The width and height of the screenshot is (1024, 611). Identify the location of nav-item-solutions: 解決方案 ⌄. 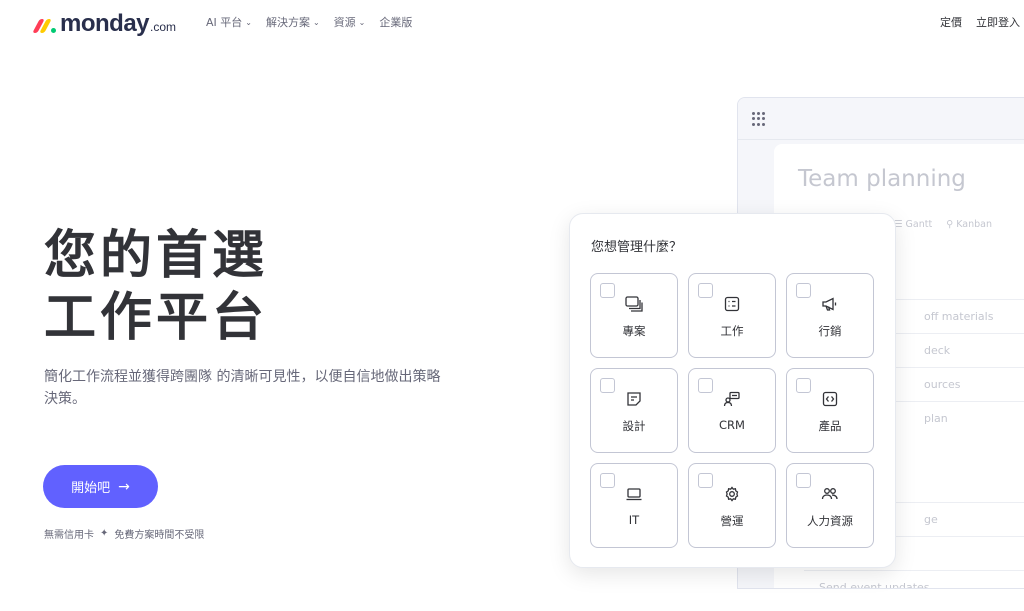
(293, 22).